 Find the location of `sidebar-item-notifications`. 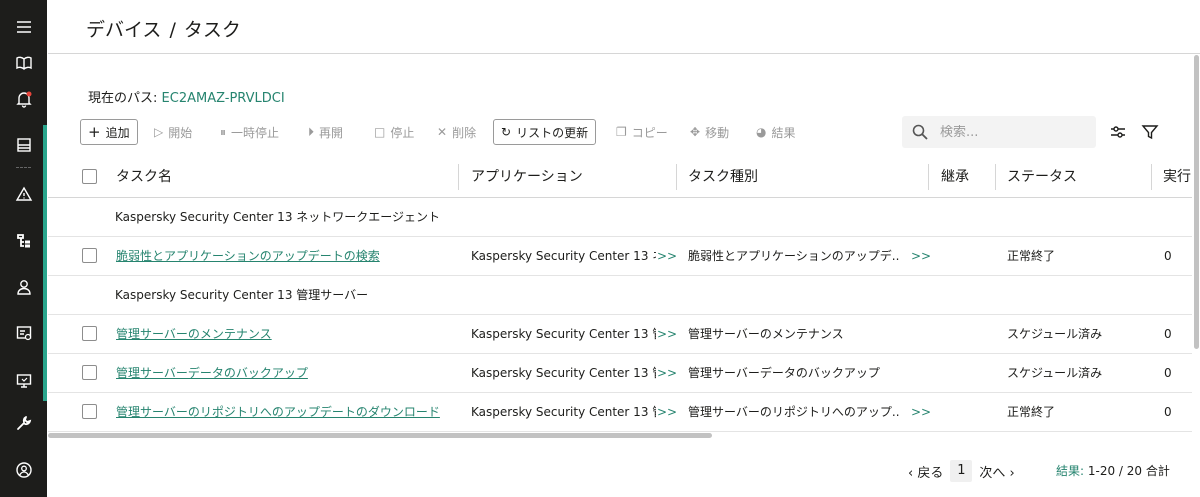

sidebar-item-notifications is located at coordinates (23, 99).